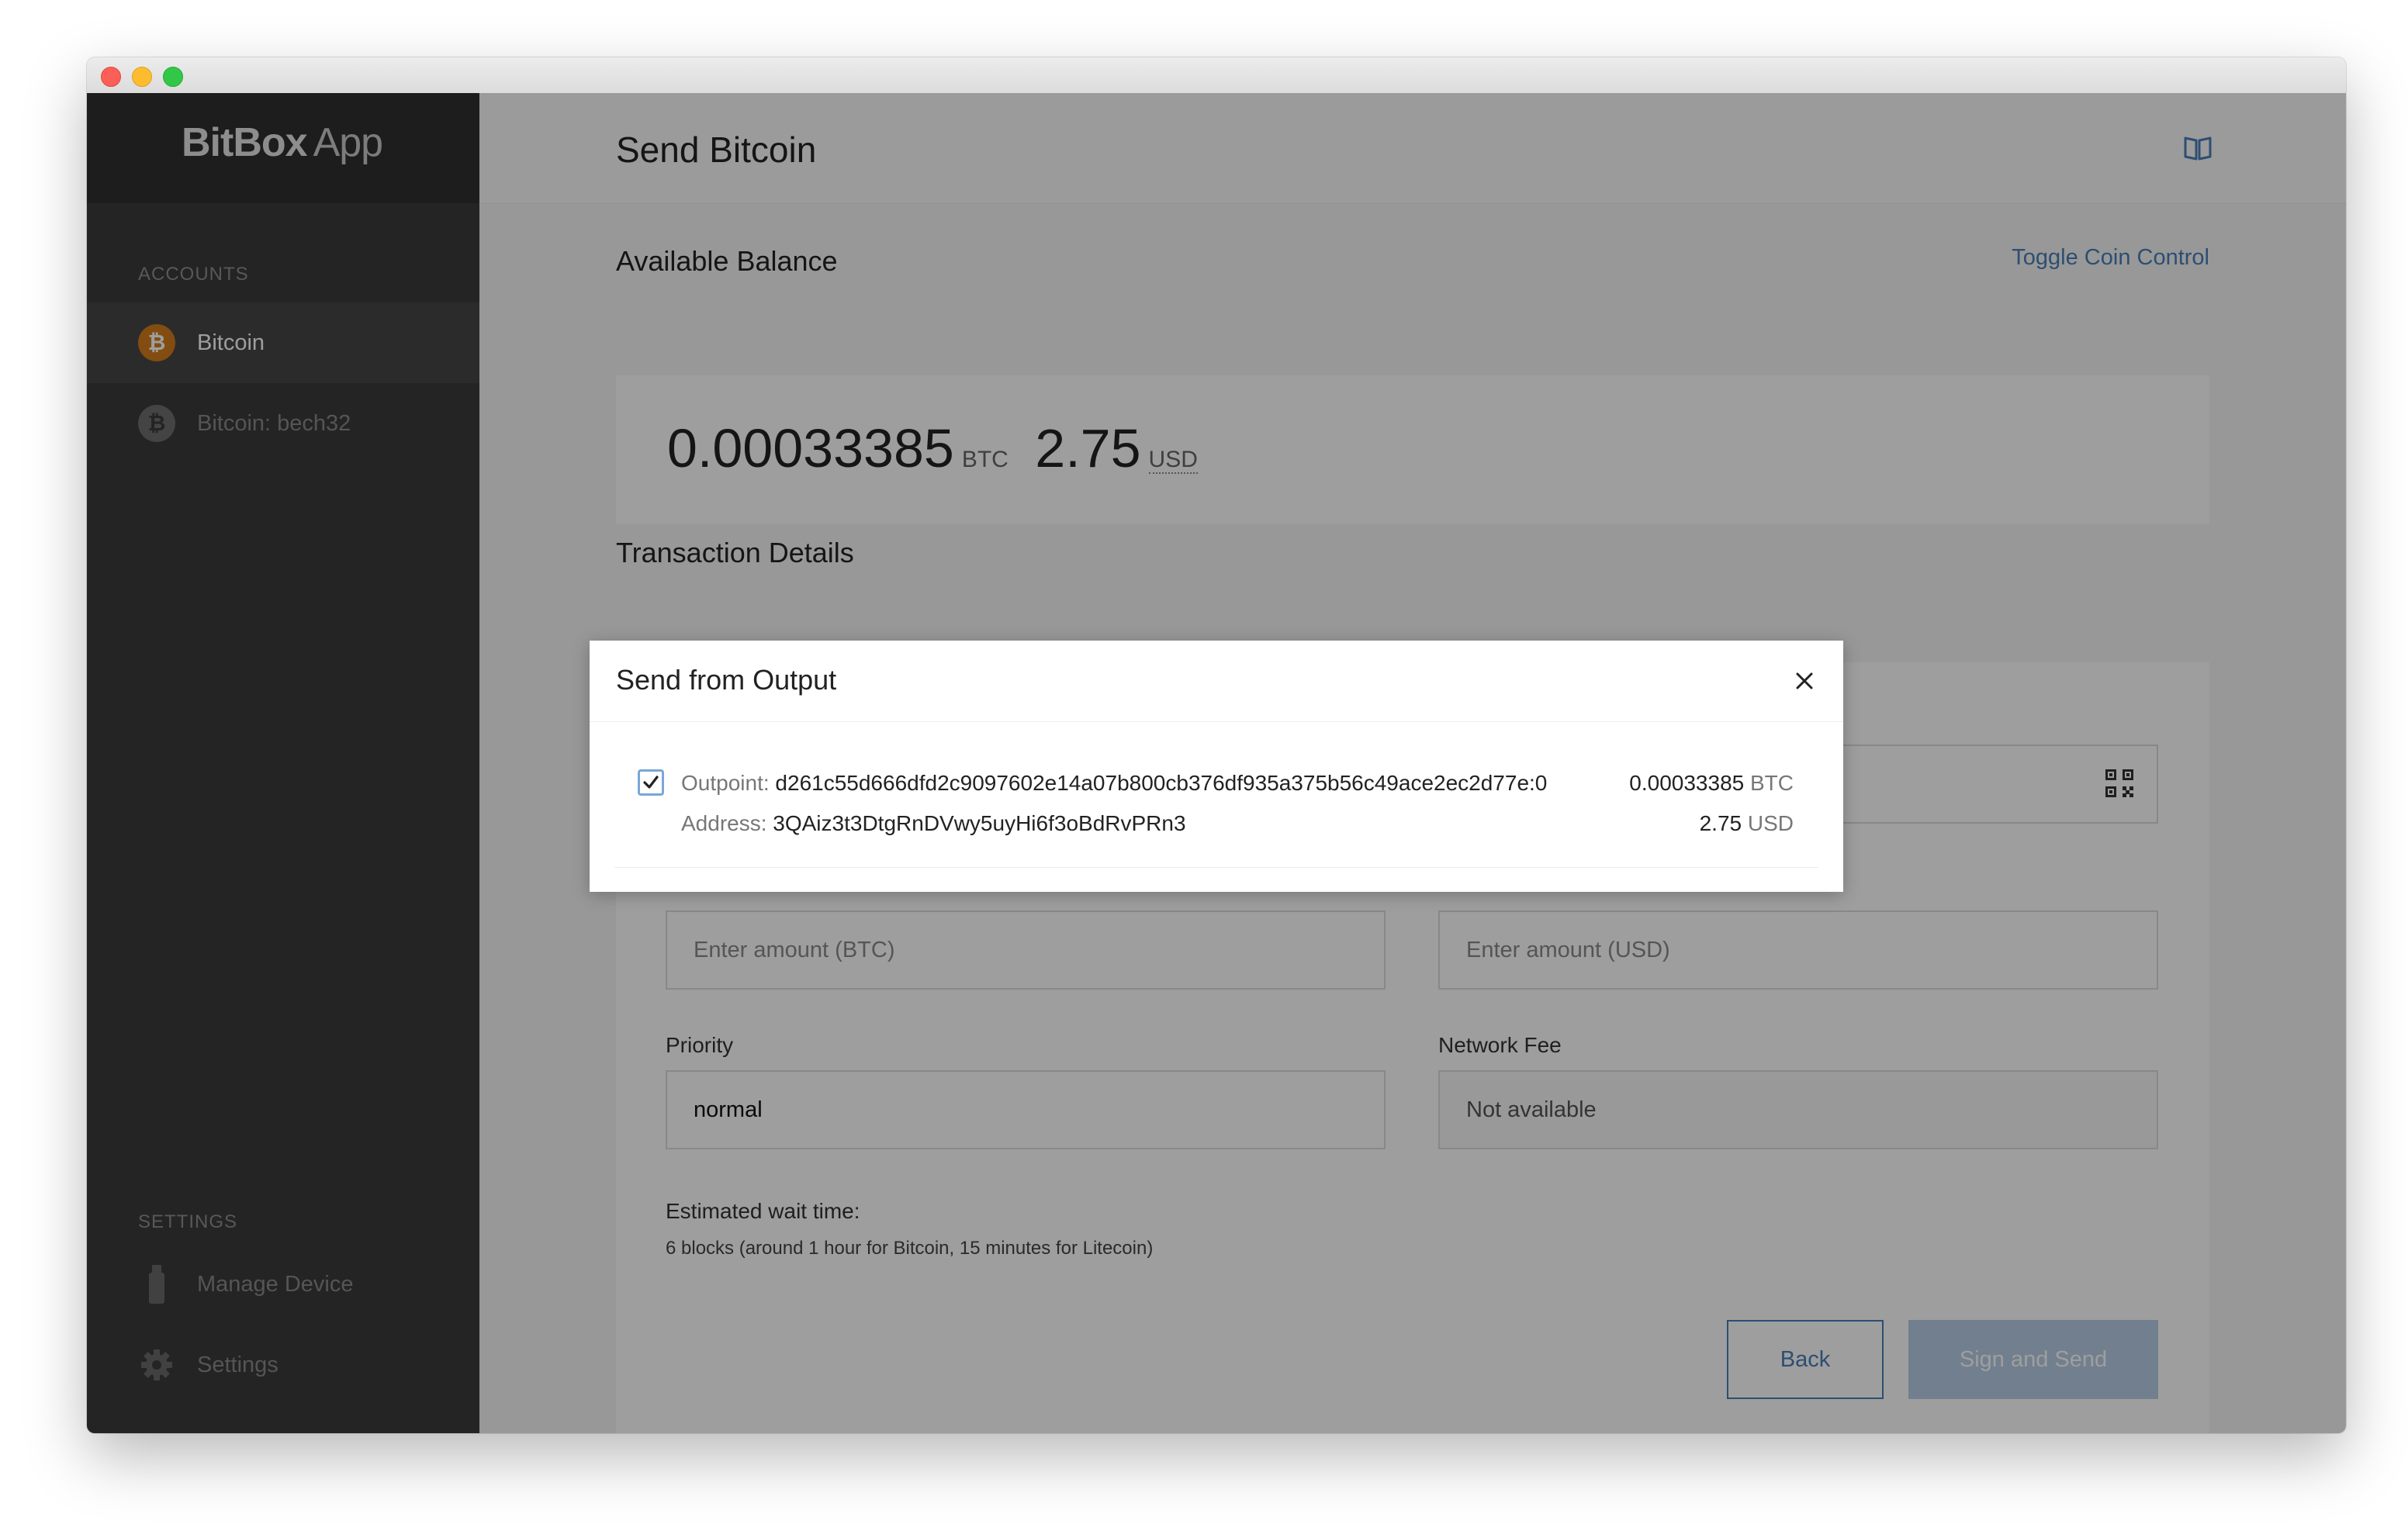 Image resolution: width=2408 pixels, height=1534 pixels. I want to click on checkmark-icon, so click(651, 782).